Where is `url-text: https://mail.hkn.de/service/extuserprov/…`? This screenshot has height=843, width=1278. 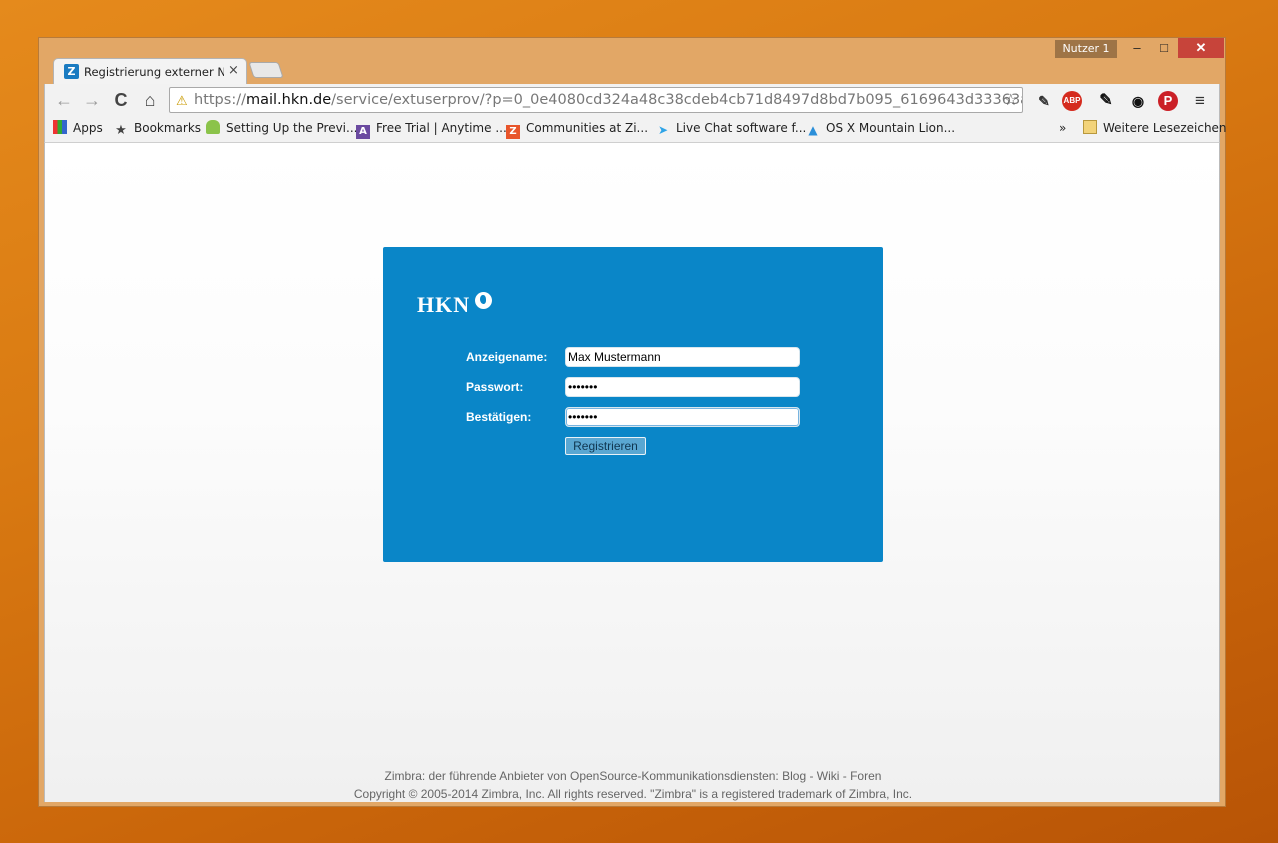 url-text: https://mail.hkn.de/service/extuserprov/… is located at coordinates (608, 100).